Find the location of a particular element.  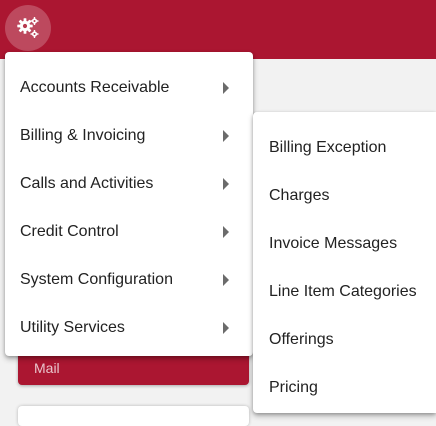

menu-item-system-configuration: System Configuration is located at coordinates (129, 280).